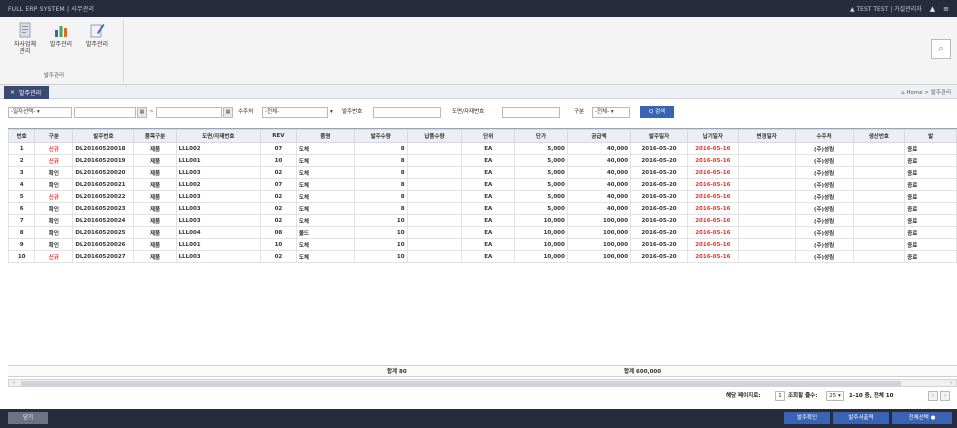 The height and width of the screenshot is (428, 957). Describe the element at coordinates (21, 208) in the screenshot. I see `table-cell: 6` at that location.